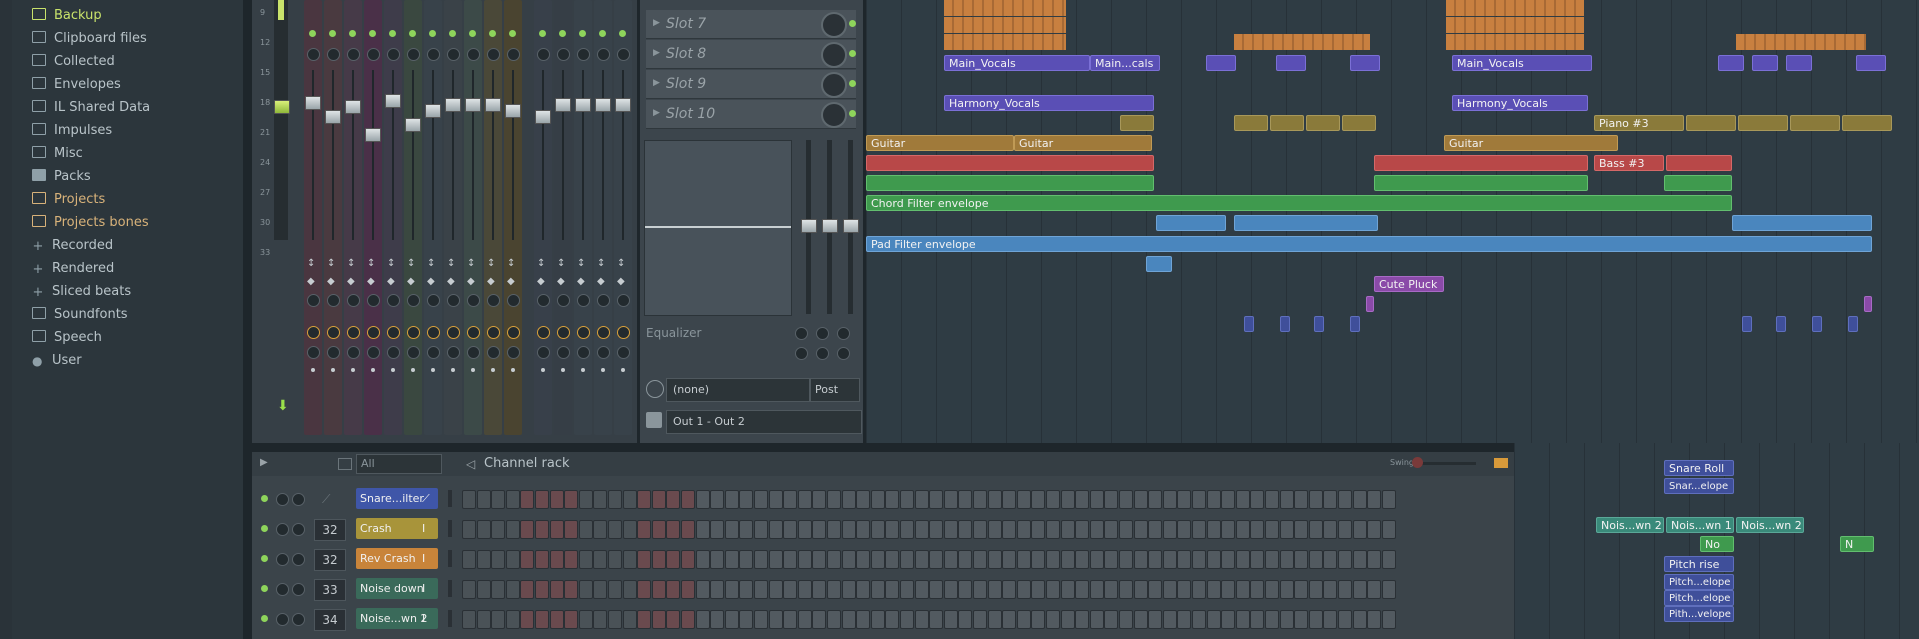 The height and width of the screenshot is (639, 1919). Describe the element at coordinates (1868, 304) in the screenshot. I see `clip-marker` at that location.